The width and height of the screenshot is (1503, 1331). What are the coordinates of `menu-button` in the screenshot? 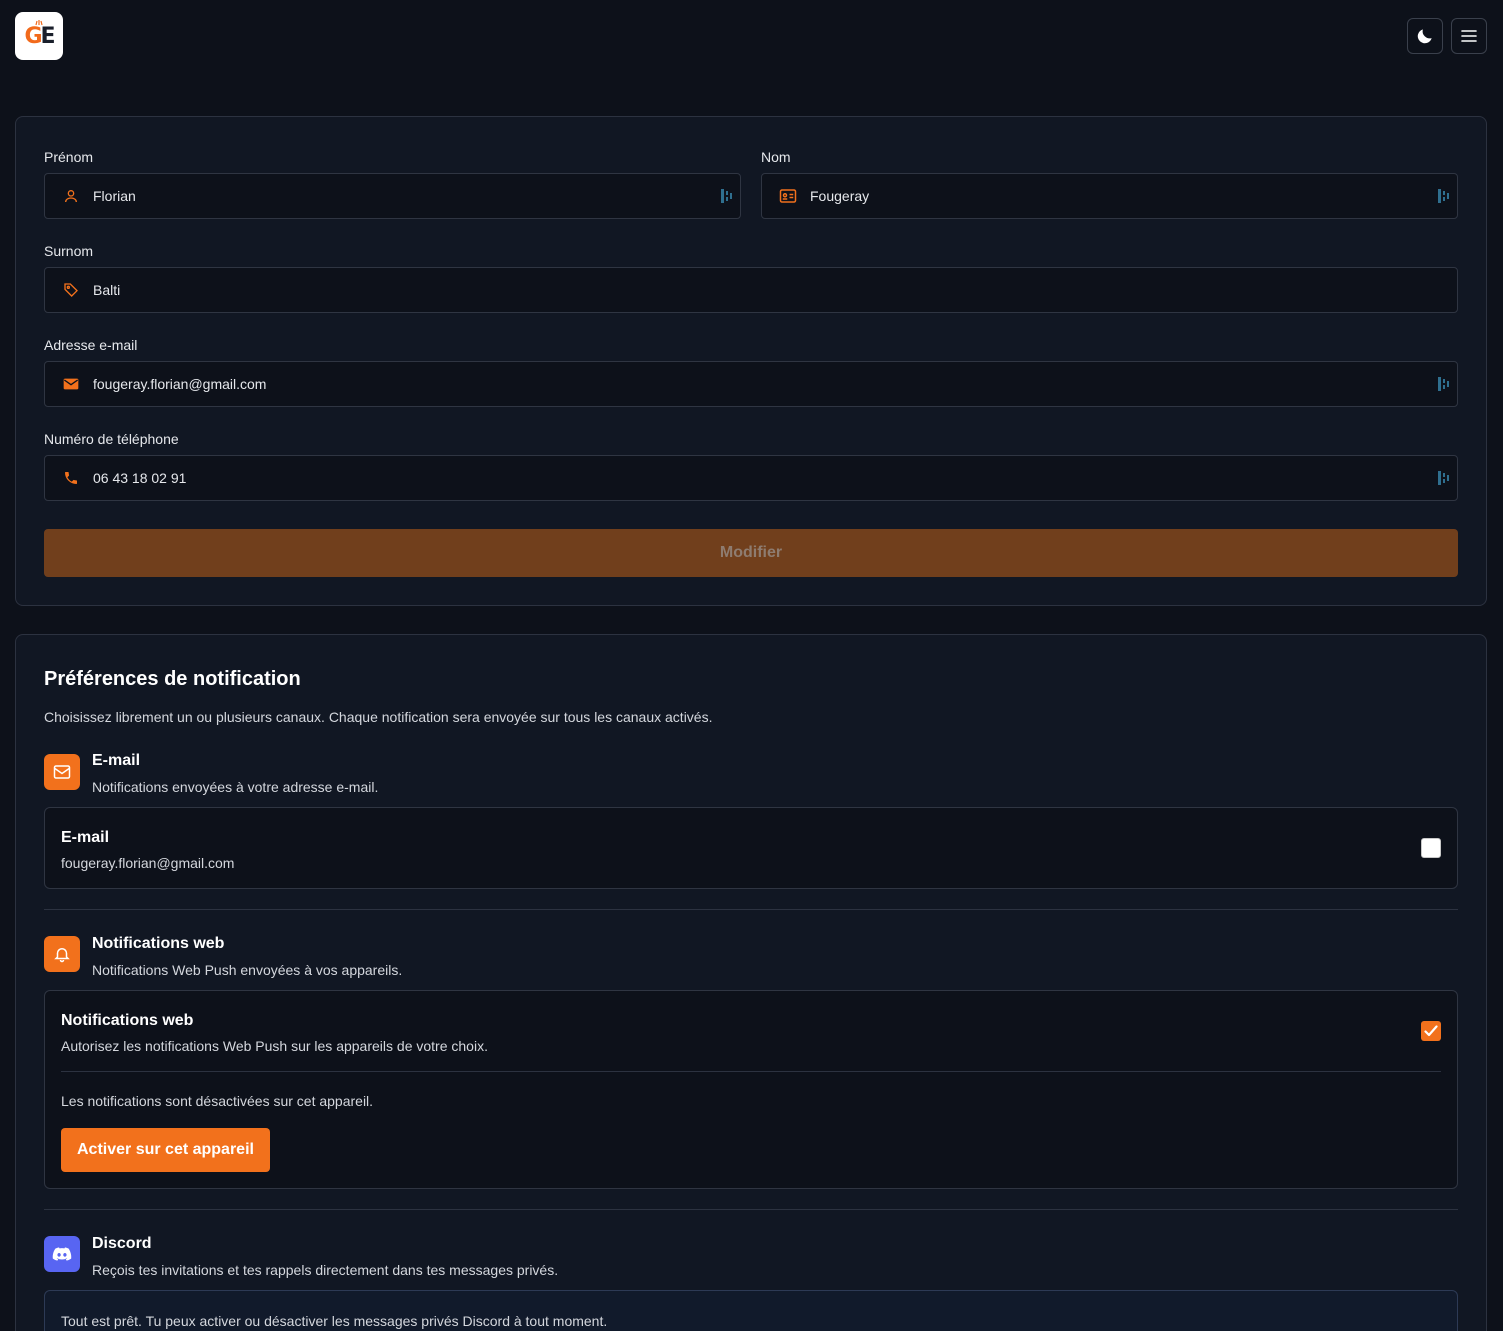 It's located at (1469, 36).